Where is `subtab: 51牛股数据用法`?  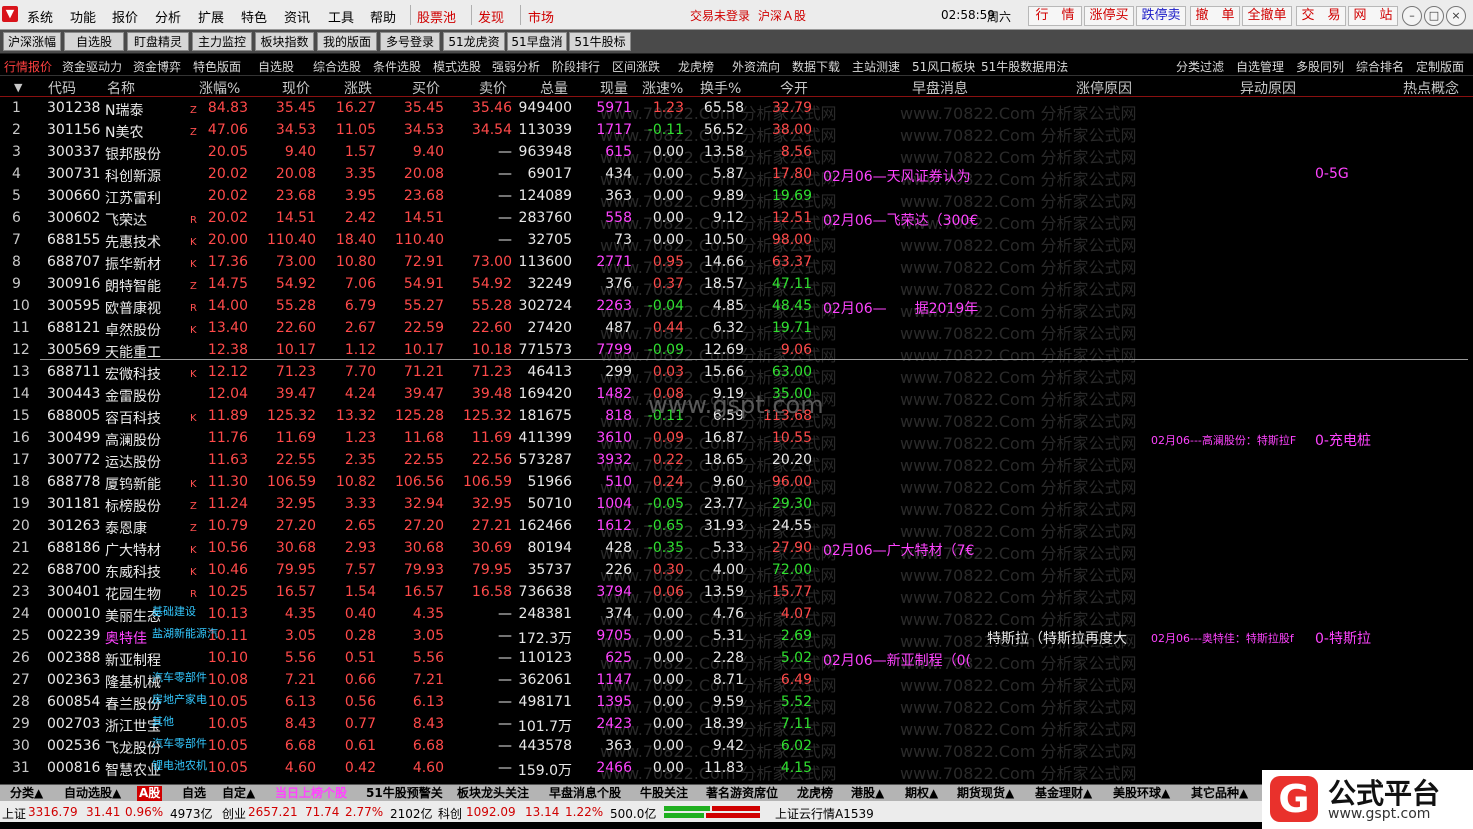
subtab: 51牛股数据用法 is located at coordinates (1024, 66).